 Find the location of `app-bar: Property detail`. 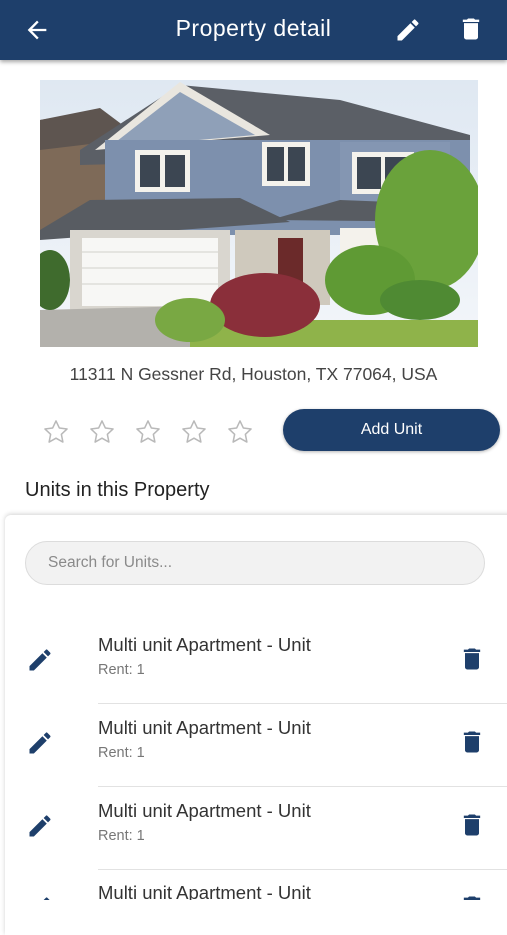

app-bar: Property detail is located at coordinates (253, 30).